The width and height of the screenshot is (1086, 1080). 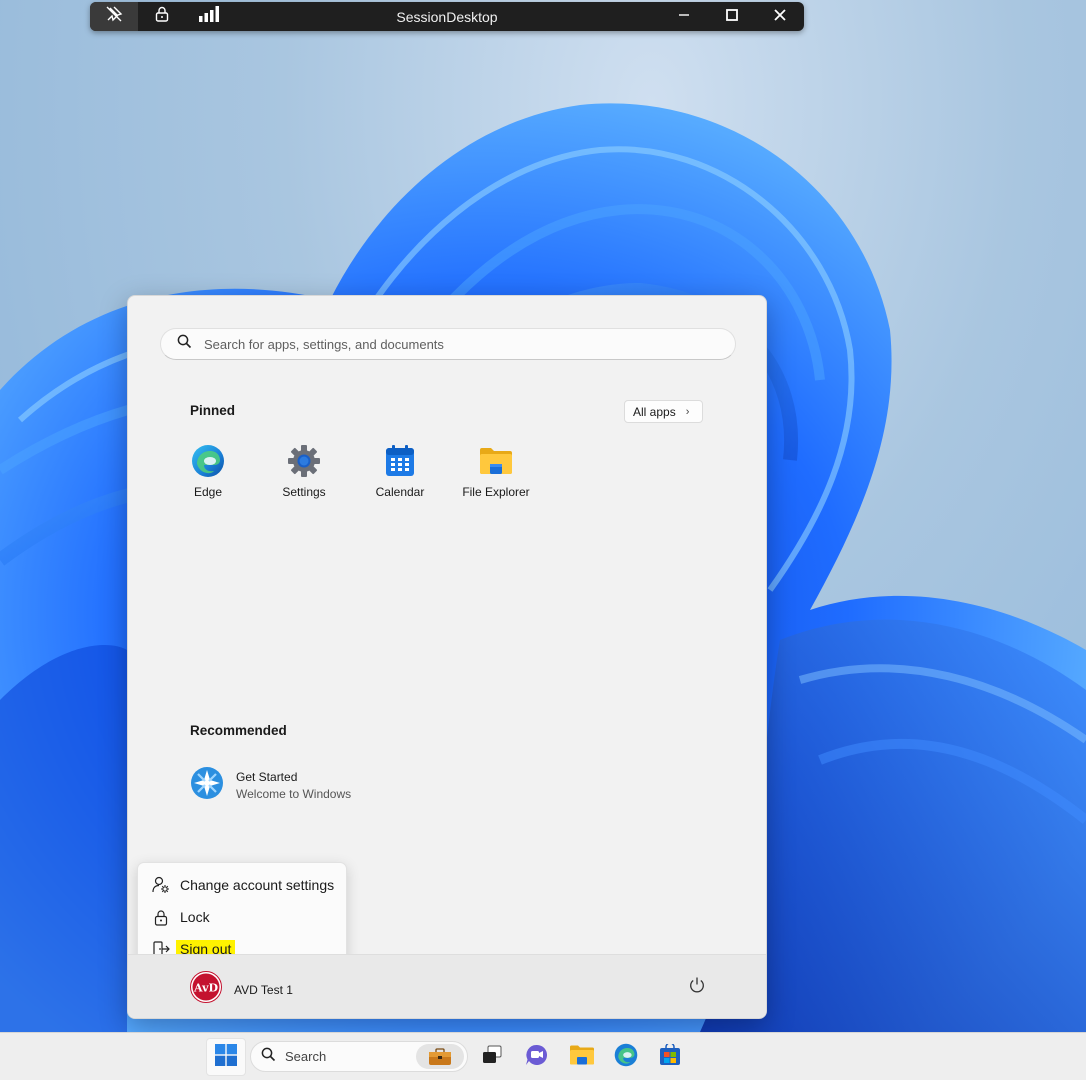 What do you see at coordinates (294, 794) in the screenshot?
I see `recommended-item-subtitle: Welcome to Windows` at bounding box center [294, 794].